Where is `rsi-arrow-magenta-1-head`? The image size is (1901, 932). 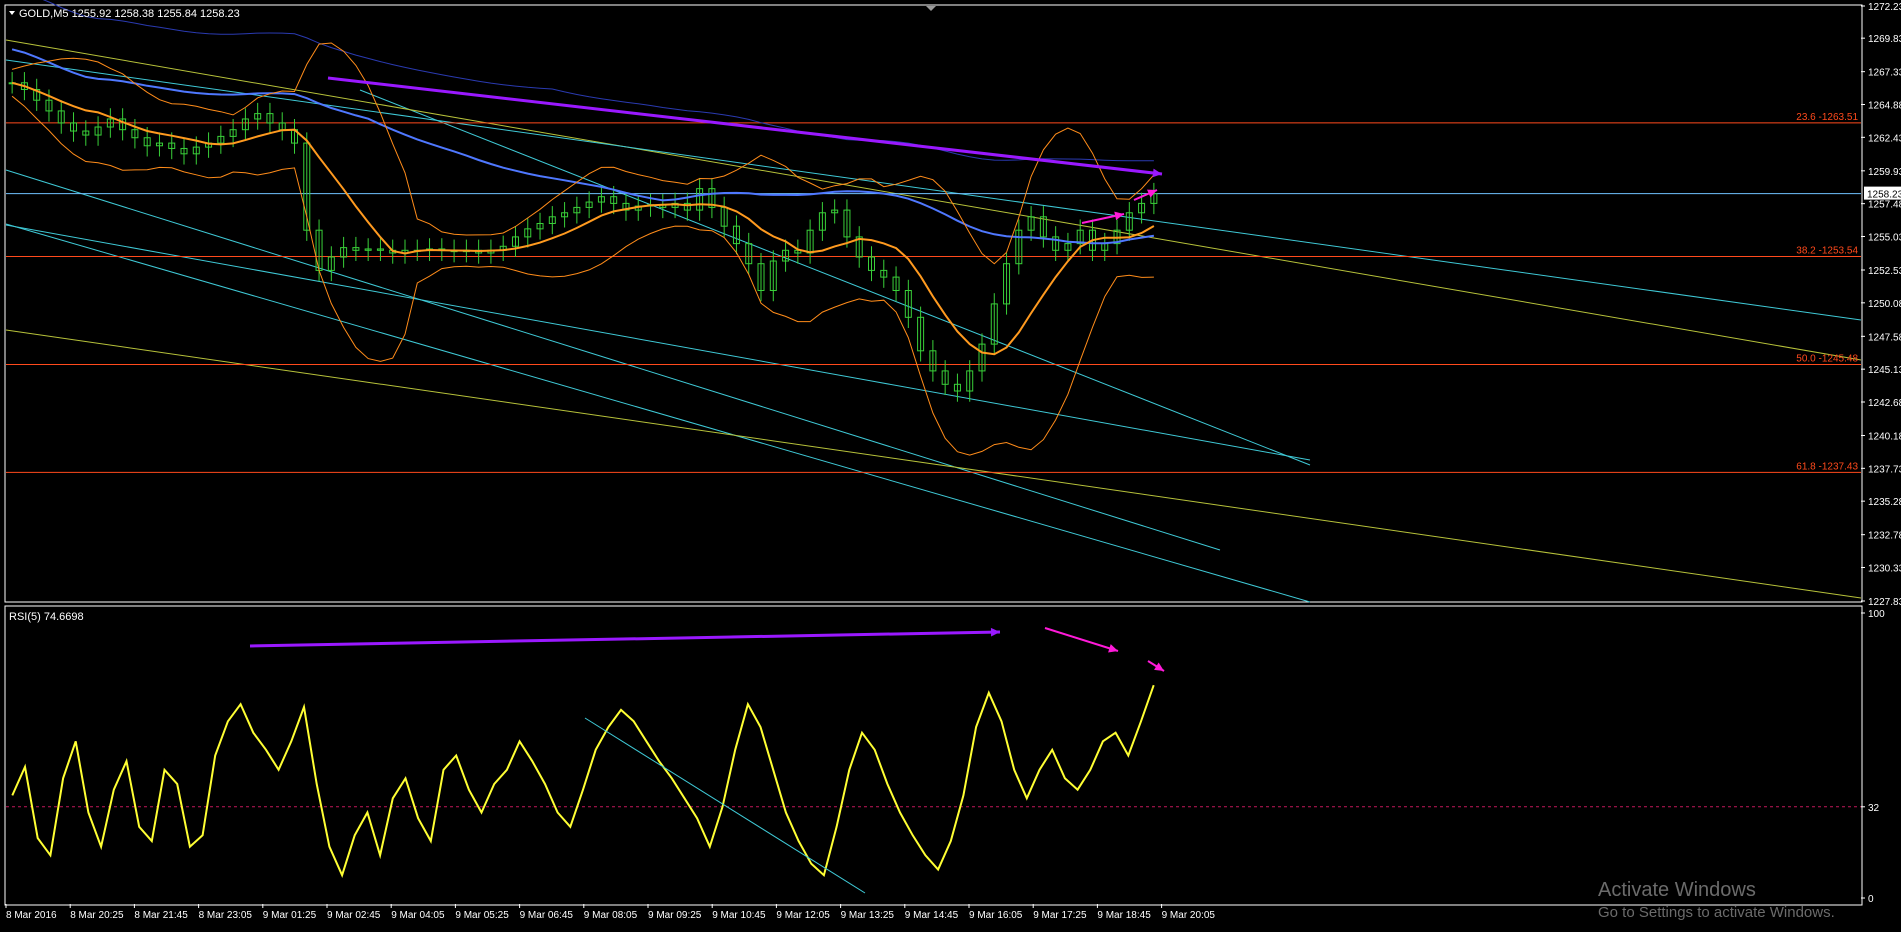
rsi-arrow-magenta-1-head is located at coordinates (1113, 648).